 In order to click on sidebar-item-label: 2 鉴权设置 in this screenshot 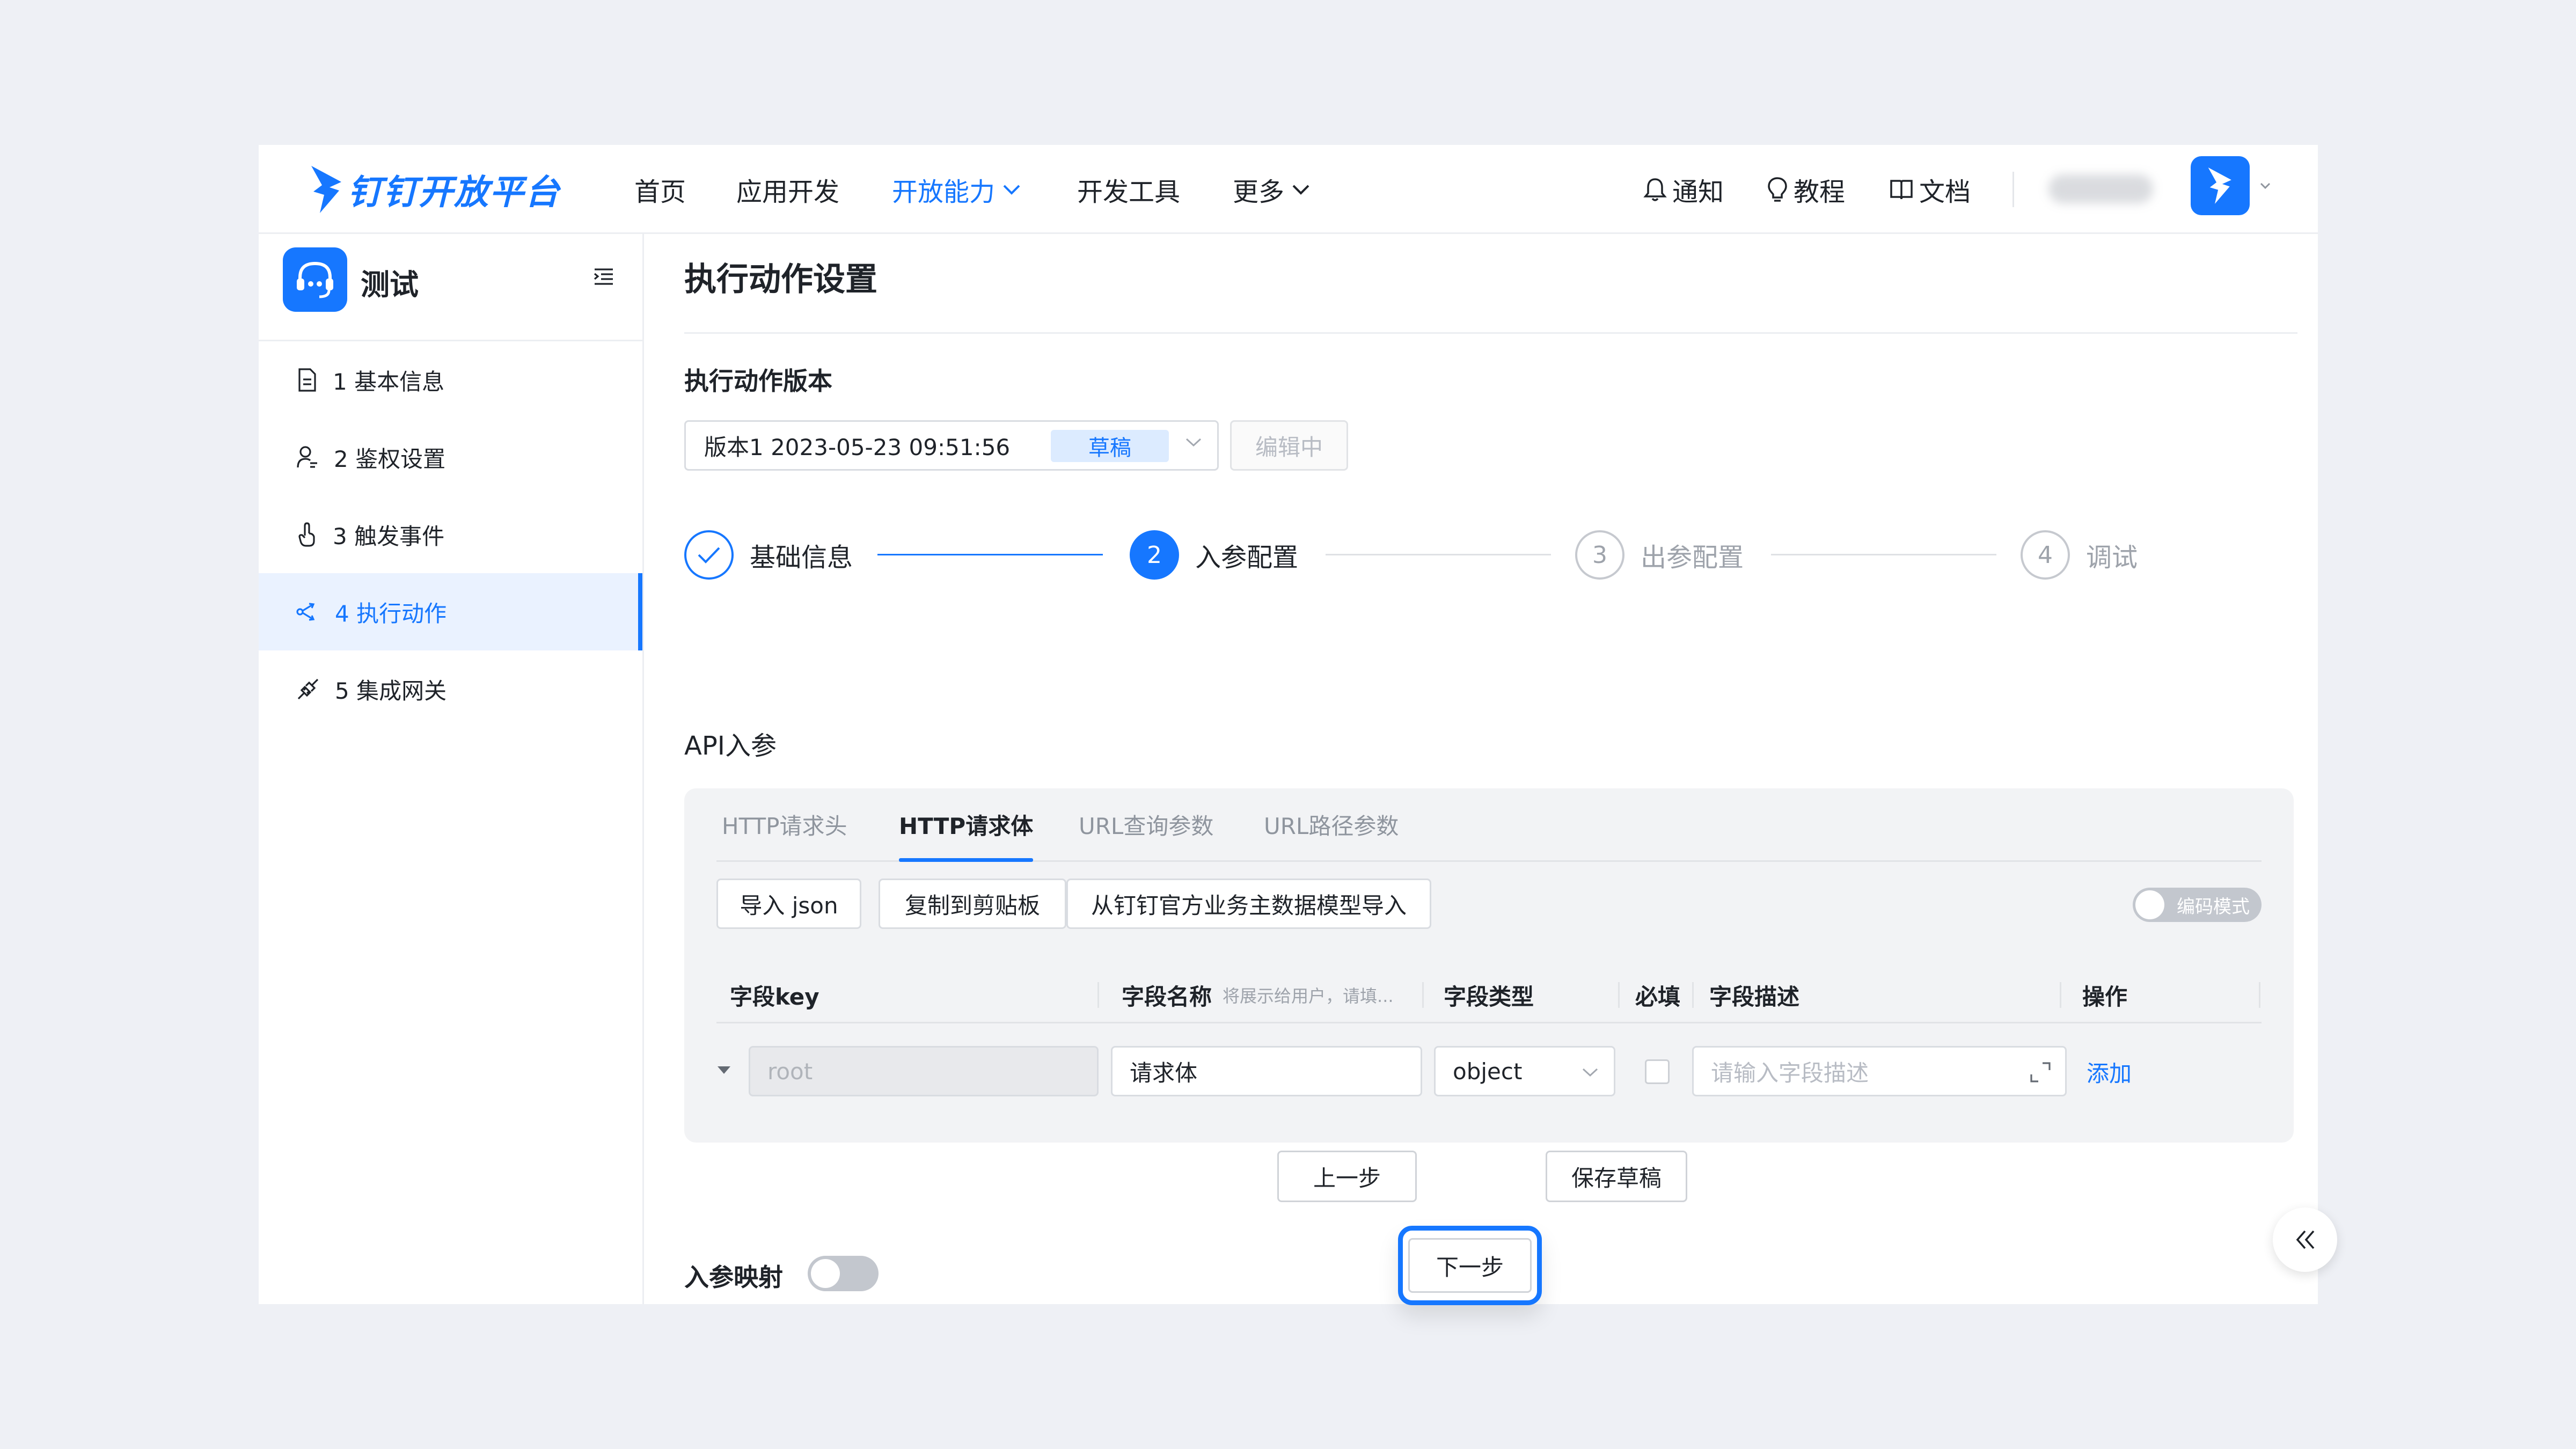, I will do `click(390, 458)`.